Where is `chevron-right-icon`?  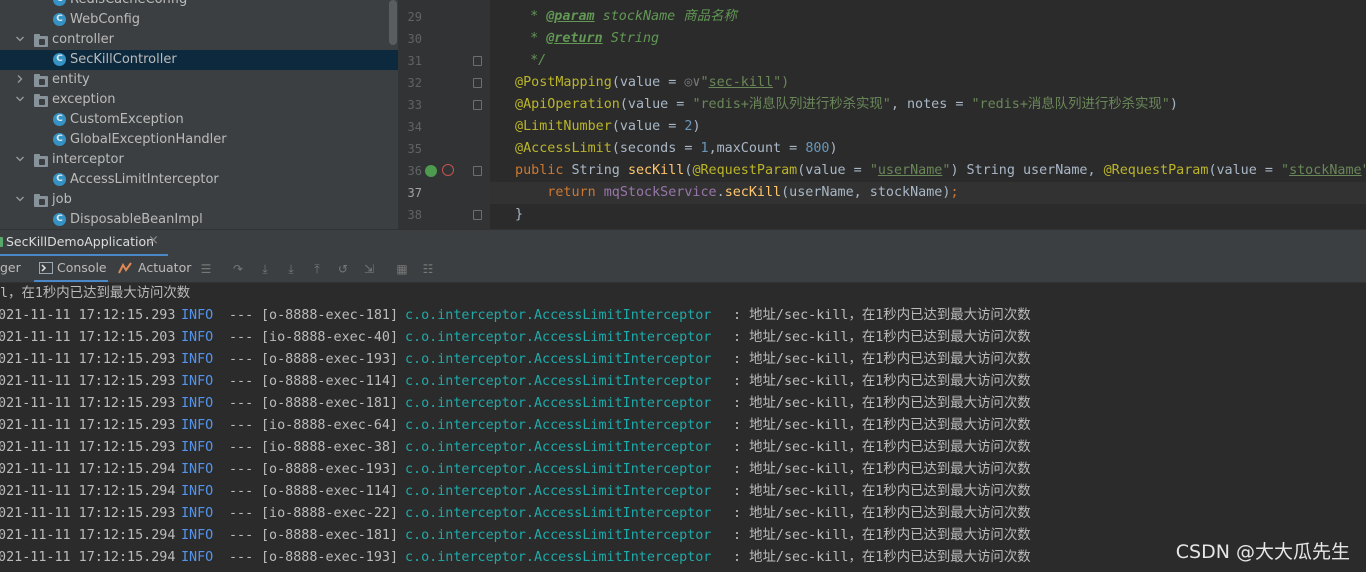
chevron-right-icon is located at coordinates (20, 79).